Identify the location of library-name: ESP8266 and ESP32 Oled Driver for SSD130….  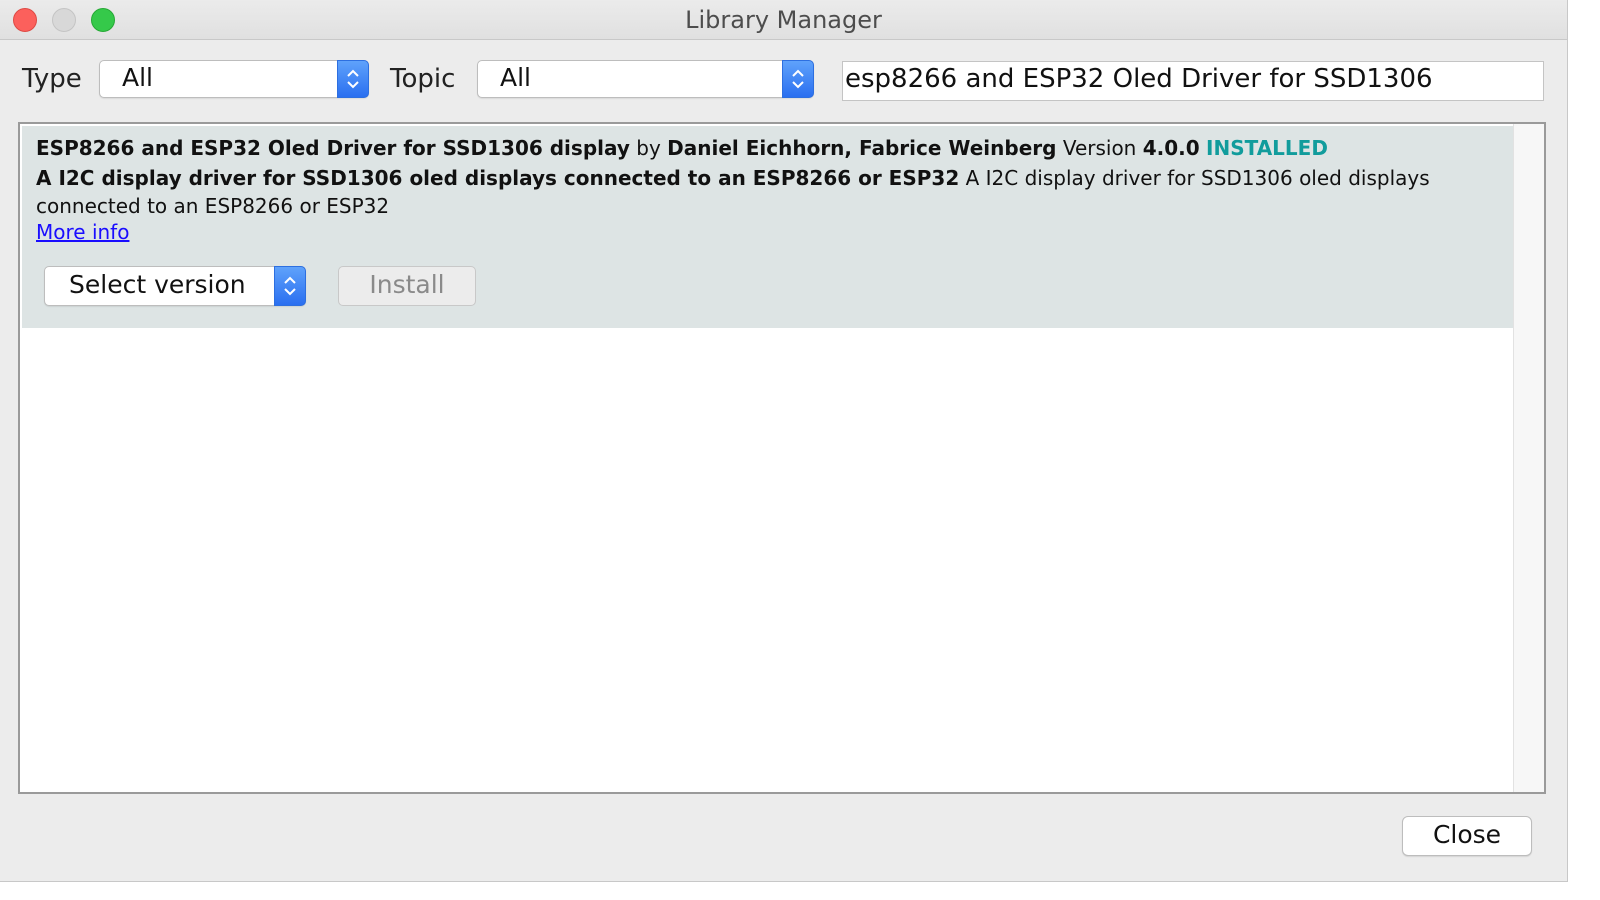
(333, 148).